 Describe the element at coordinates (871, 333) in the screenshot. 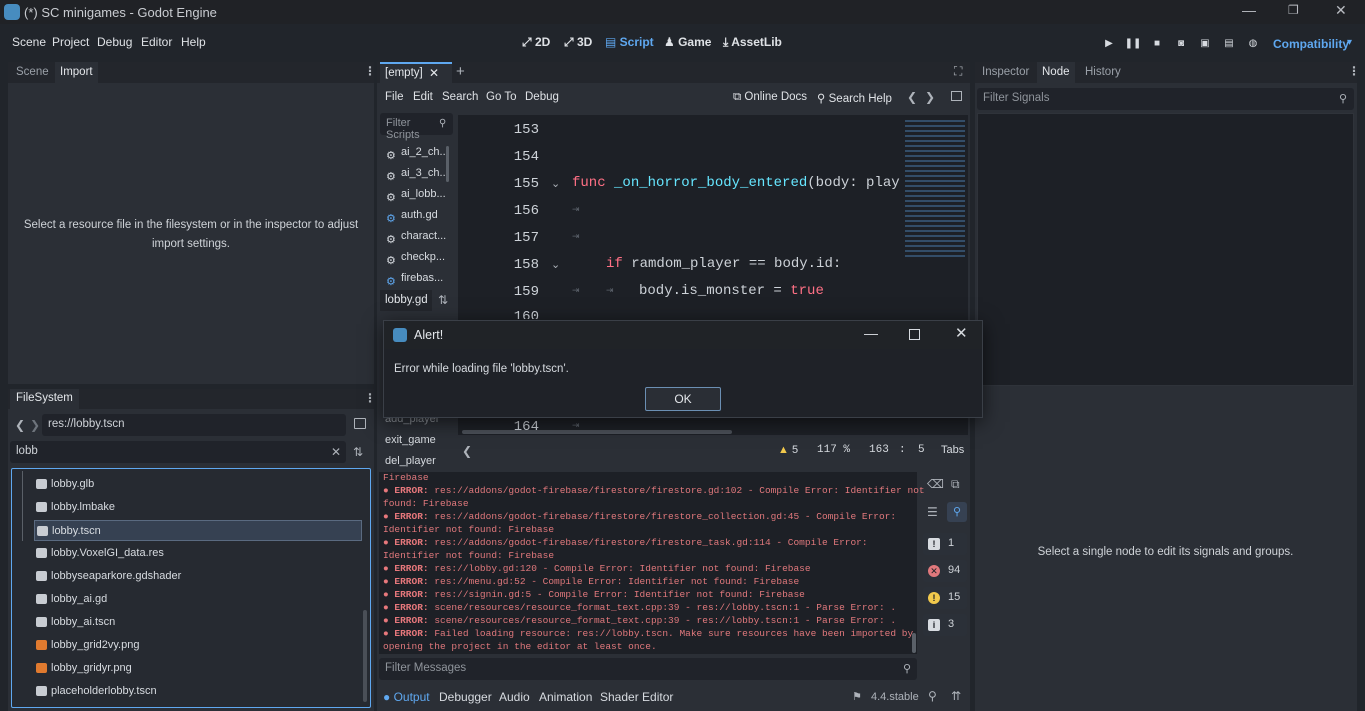

I see `dialog-minimize-icon: —` at that location.